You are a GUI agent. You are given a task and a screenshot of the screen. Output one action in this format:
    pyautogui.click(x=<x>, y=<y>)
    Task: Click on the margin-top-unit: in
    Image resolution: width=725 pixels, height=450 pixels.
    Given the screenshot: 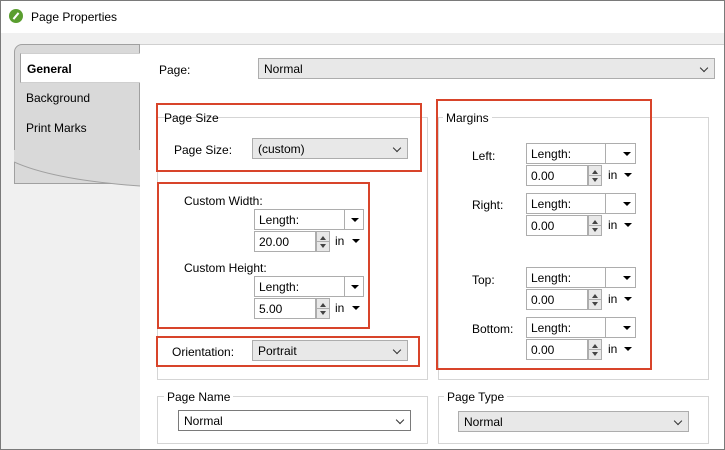 What is the action you would take?
    pyautogui.click(x=613, y=299)
    